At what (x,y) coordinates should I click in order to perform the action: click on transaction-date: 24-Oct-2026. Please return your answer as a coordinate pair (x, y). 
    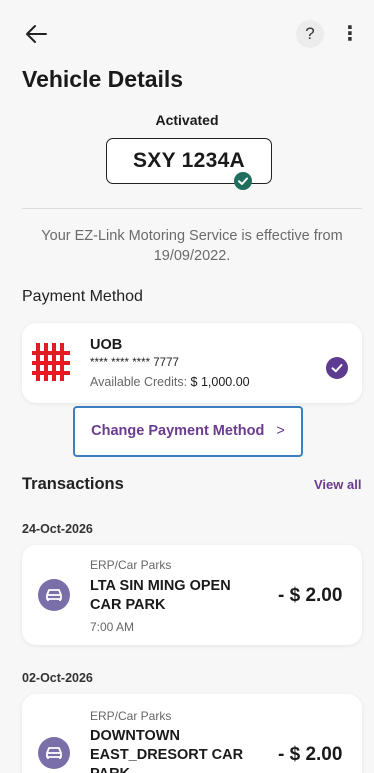
    Looking at the image, I should click on (57, 529).